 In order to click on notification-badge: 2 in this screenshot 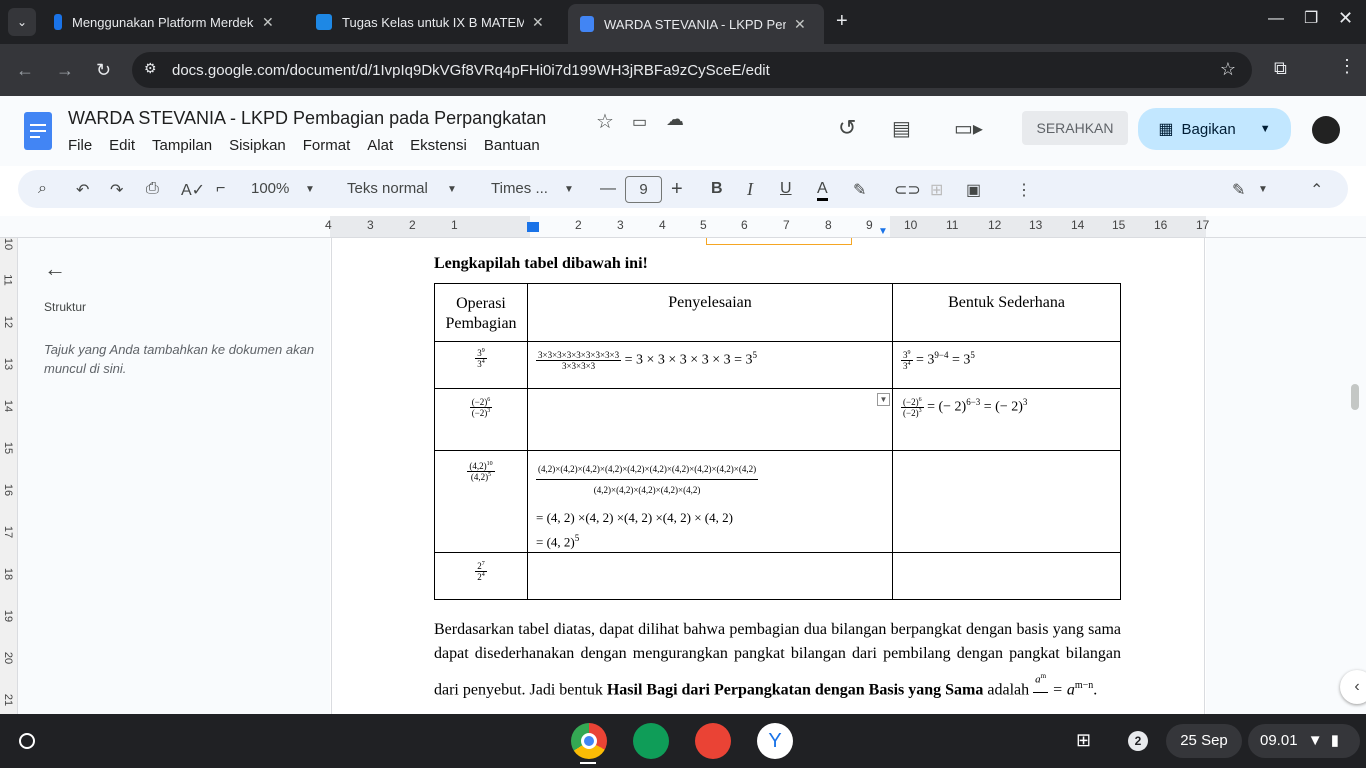, I will do `click(1138, 741)`.